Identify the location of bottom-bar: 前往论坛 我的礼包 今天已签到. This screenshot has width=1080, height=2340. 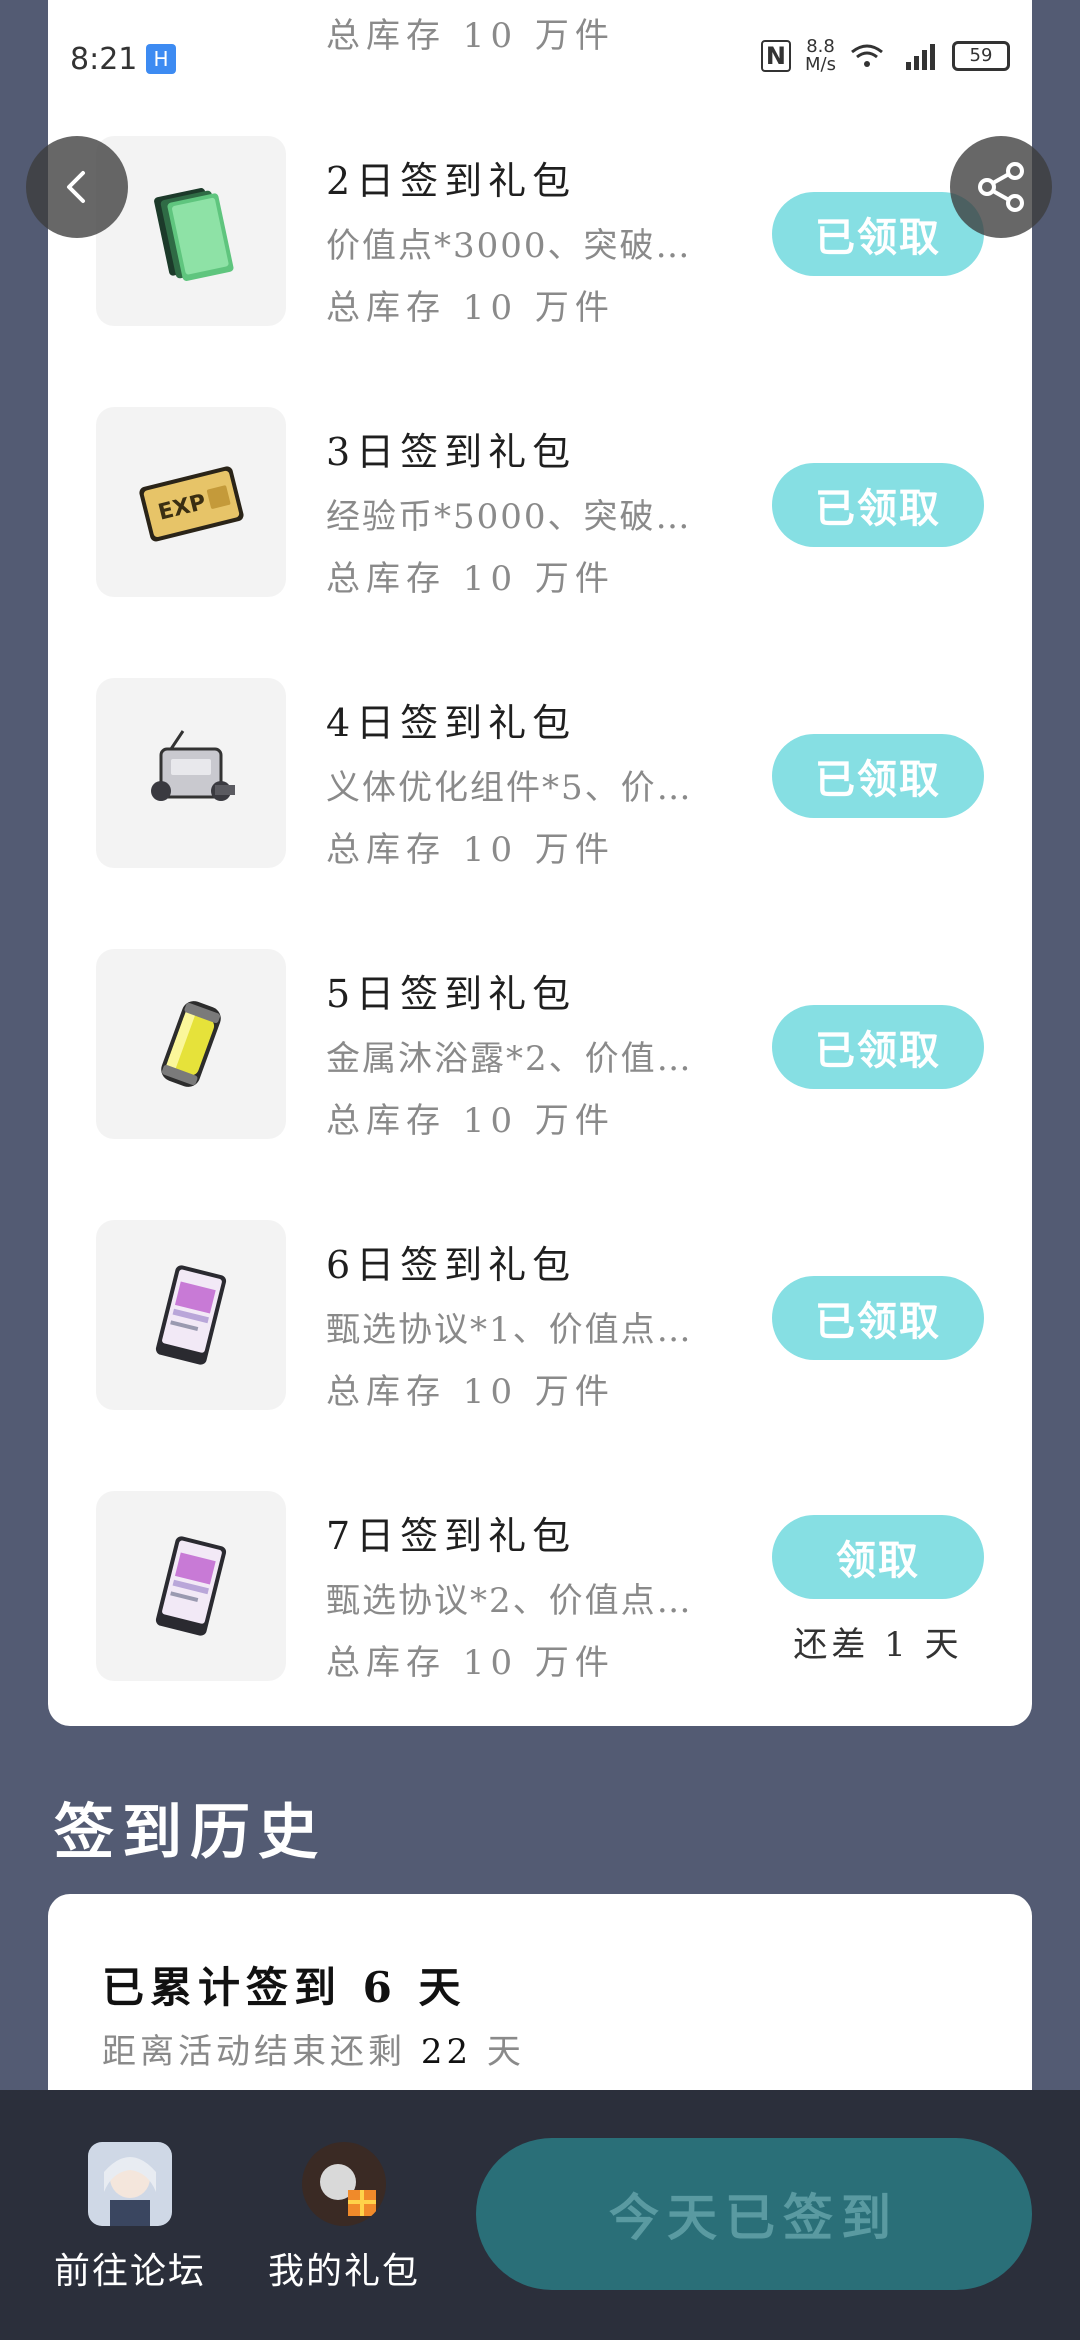
(540, 2215).